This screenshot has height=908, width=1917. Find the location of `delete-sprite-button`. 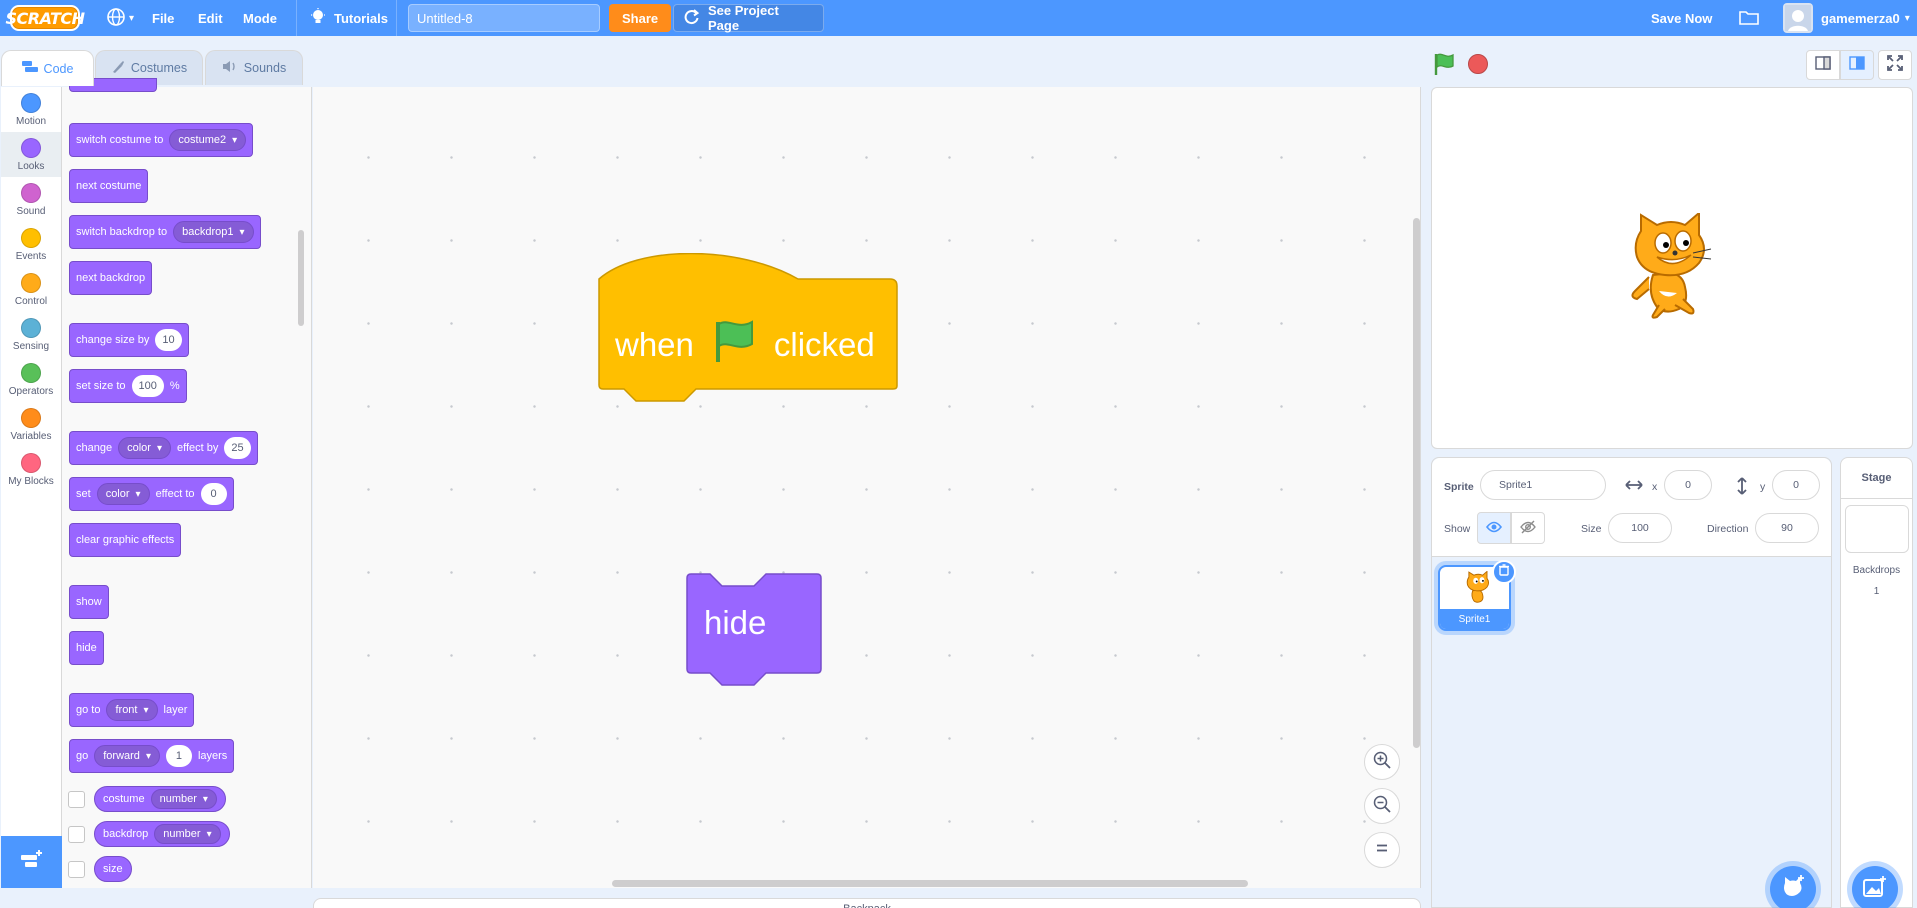

delete-sprite-button is located at coordinates (1504, 572).